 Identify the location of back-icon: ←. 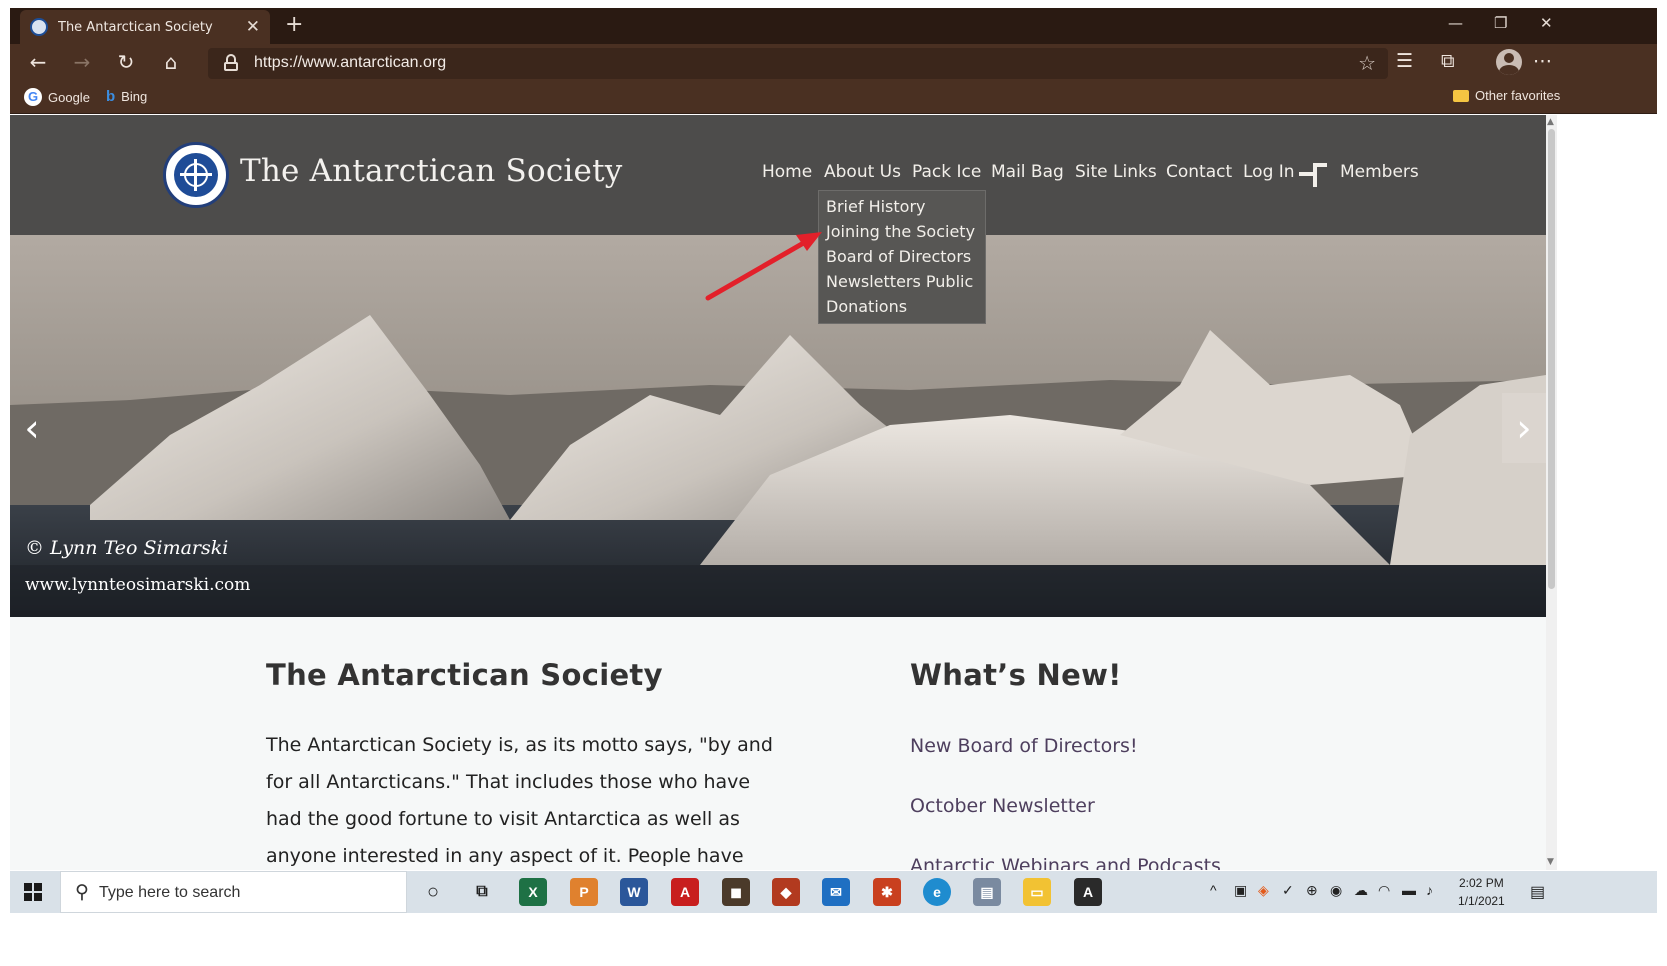
(38, 62).